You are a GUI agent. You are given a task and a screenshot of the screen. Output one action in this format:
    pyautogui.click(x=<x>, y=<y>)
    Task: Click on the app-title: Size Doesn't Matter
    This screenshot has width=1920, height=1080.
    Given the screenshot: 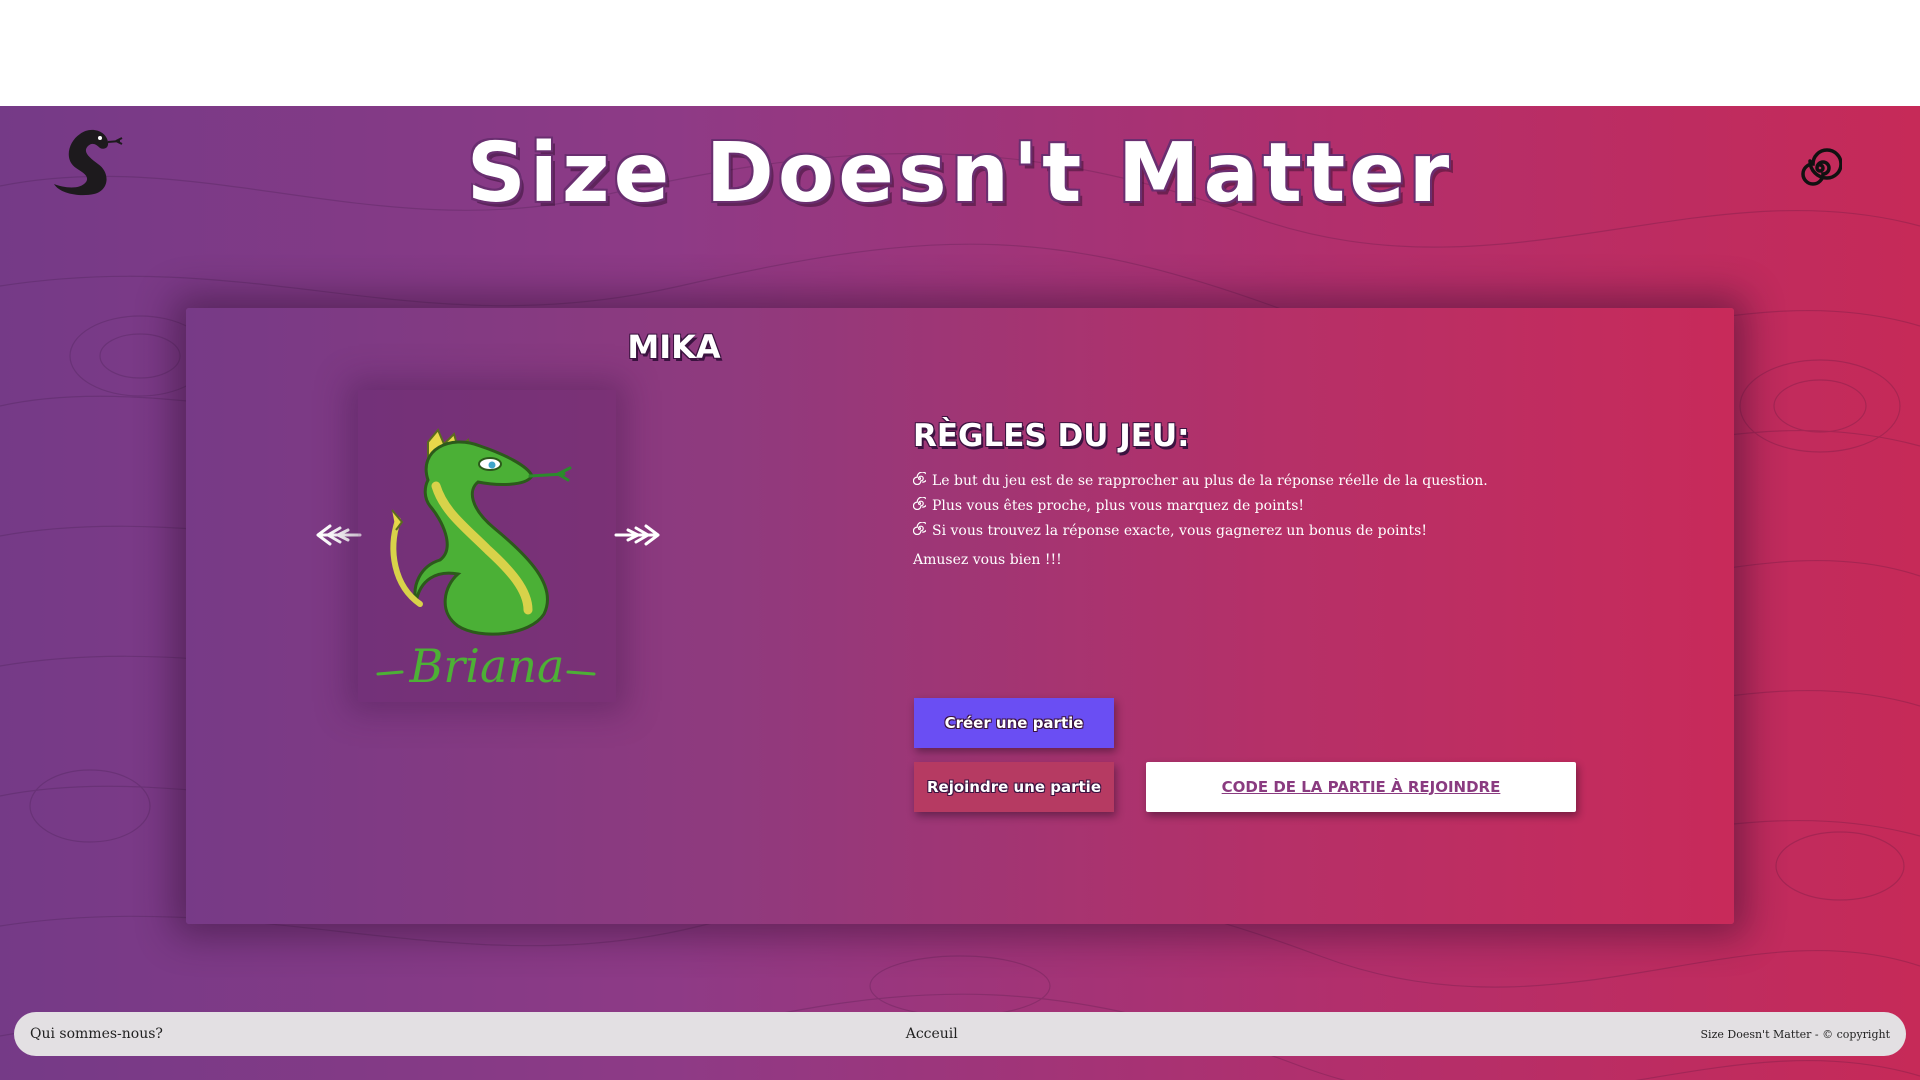 What is the action you would take?
    pyautogui.click(x=960, y=173)
    